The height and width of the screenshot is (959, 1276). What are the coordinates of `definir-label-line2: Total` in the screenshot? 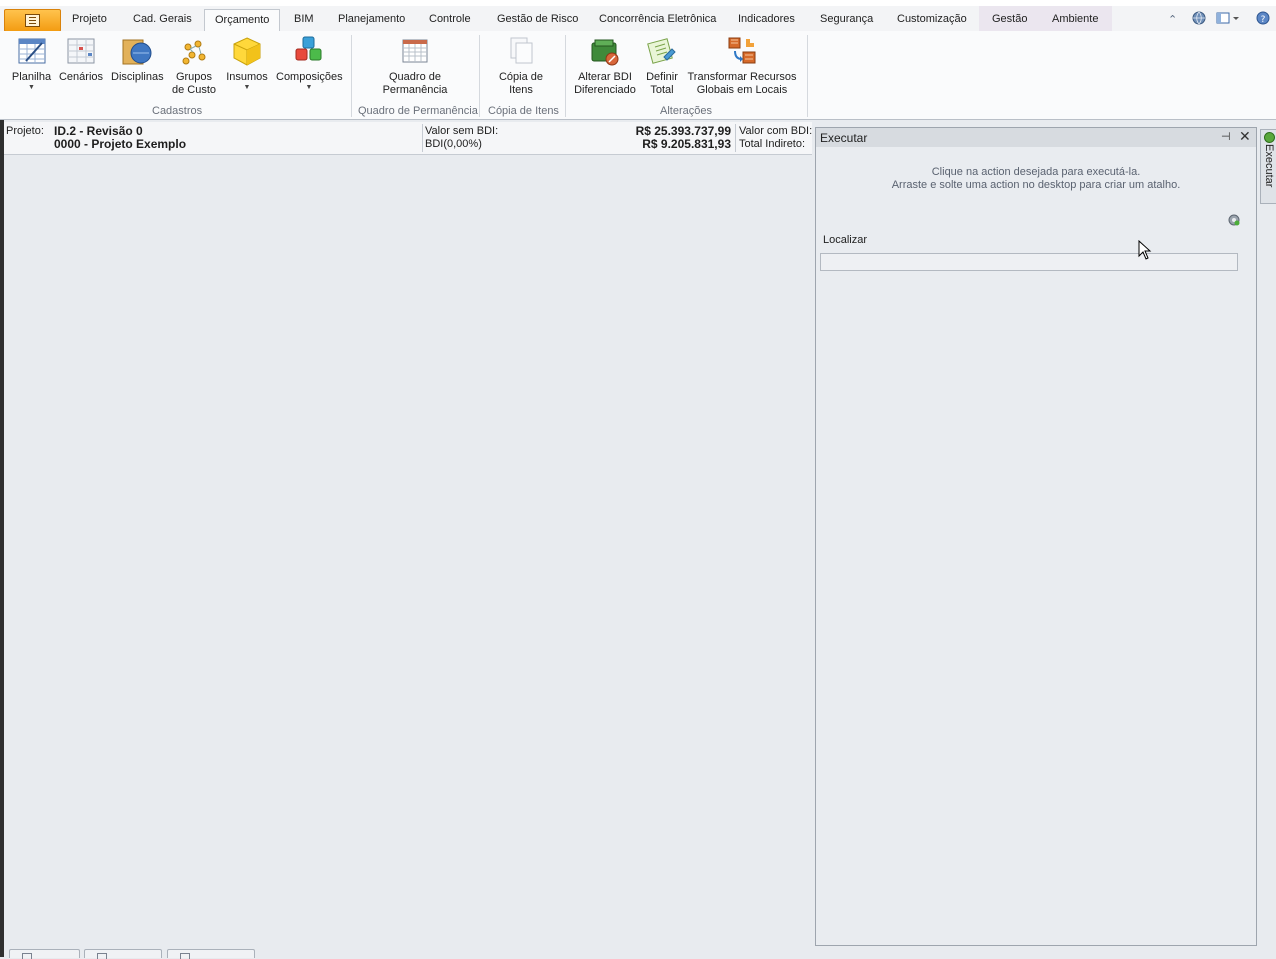 It's located at (662, 90).